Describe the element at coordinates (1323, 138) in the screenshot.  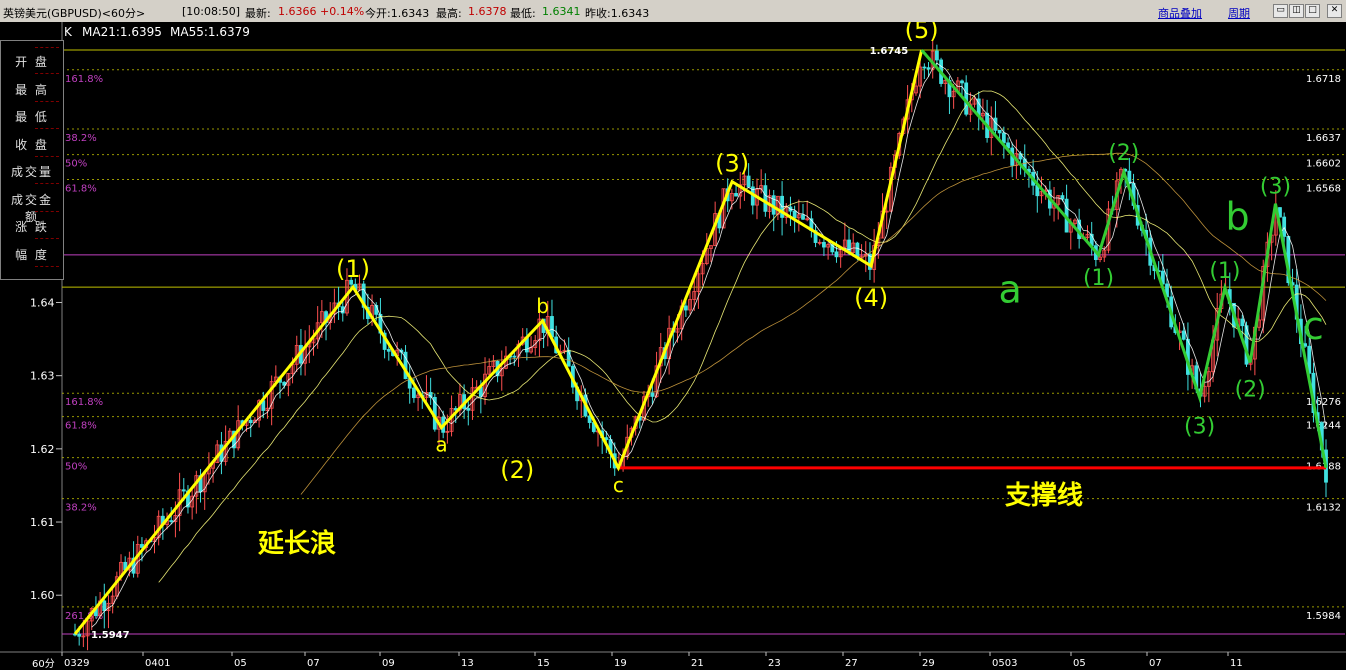
I see `fib-right-label: 1.6637` at that location.